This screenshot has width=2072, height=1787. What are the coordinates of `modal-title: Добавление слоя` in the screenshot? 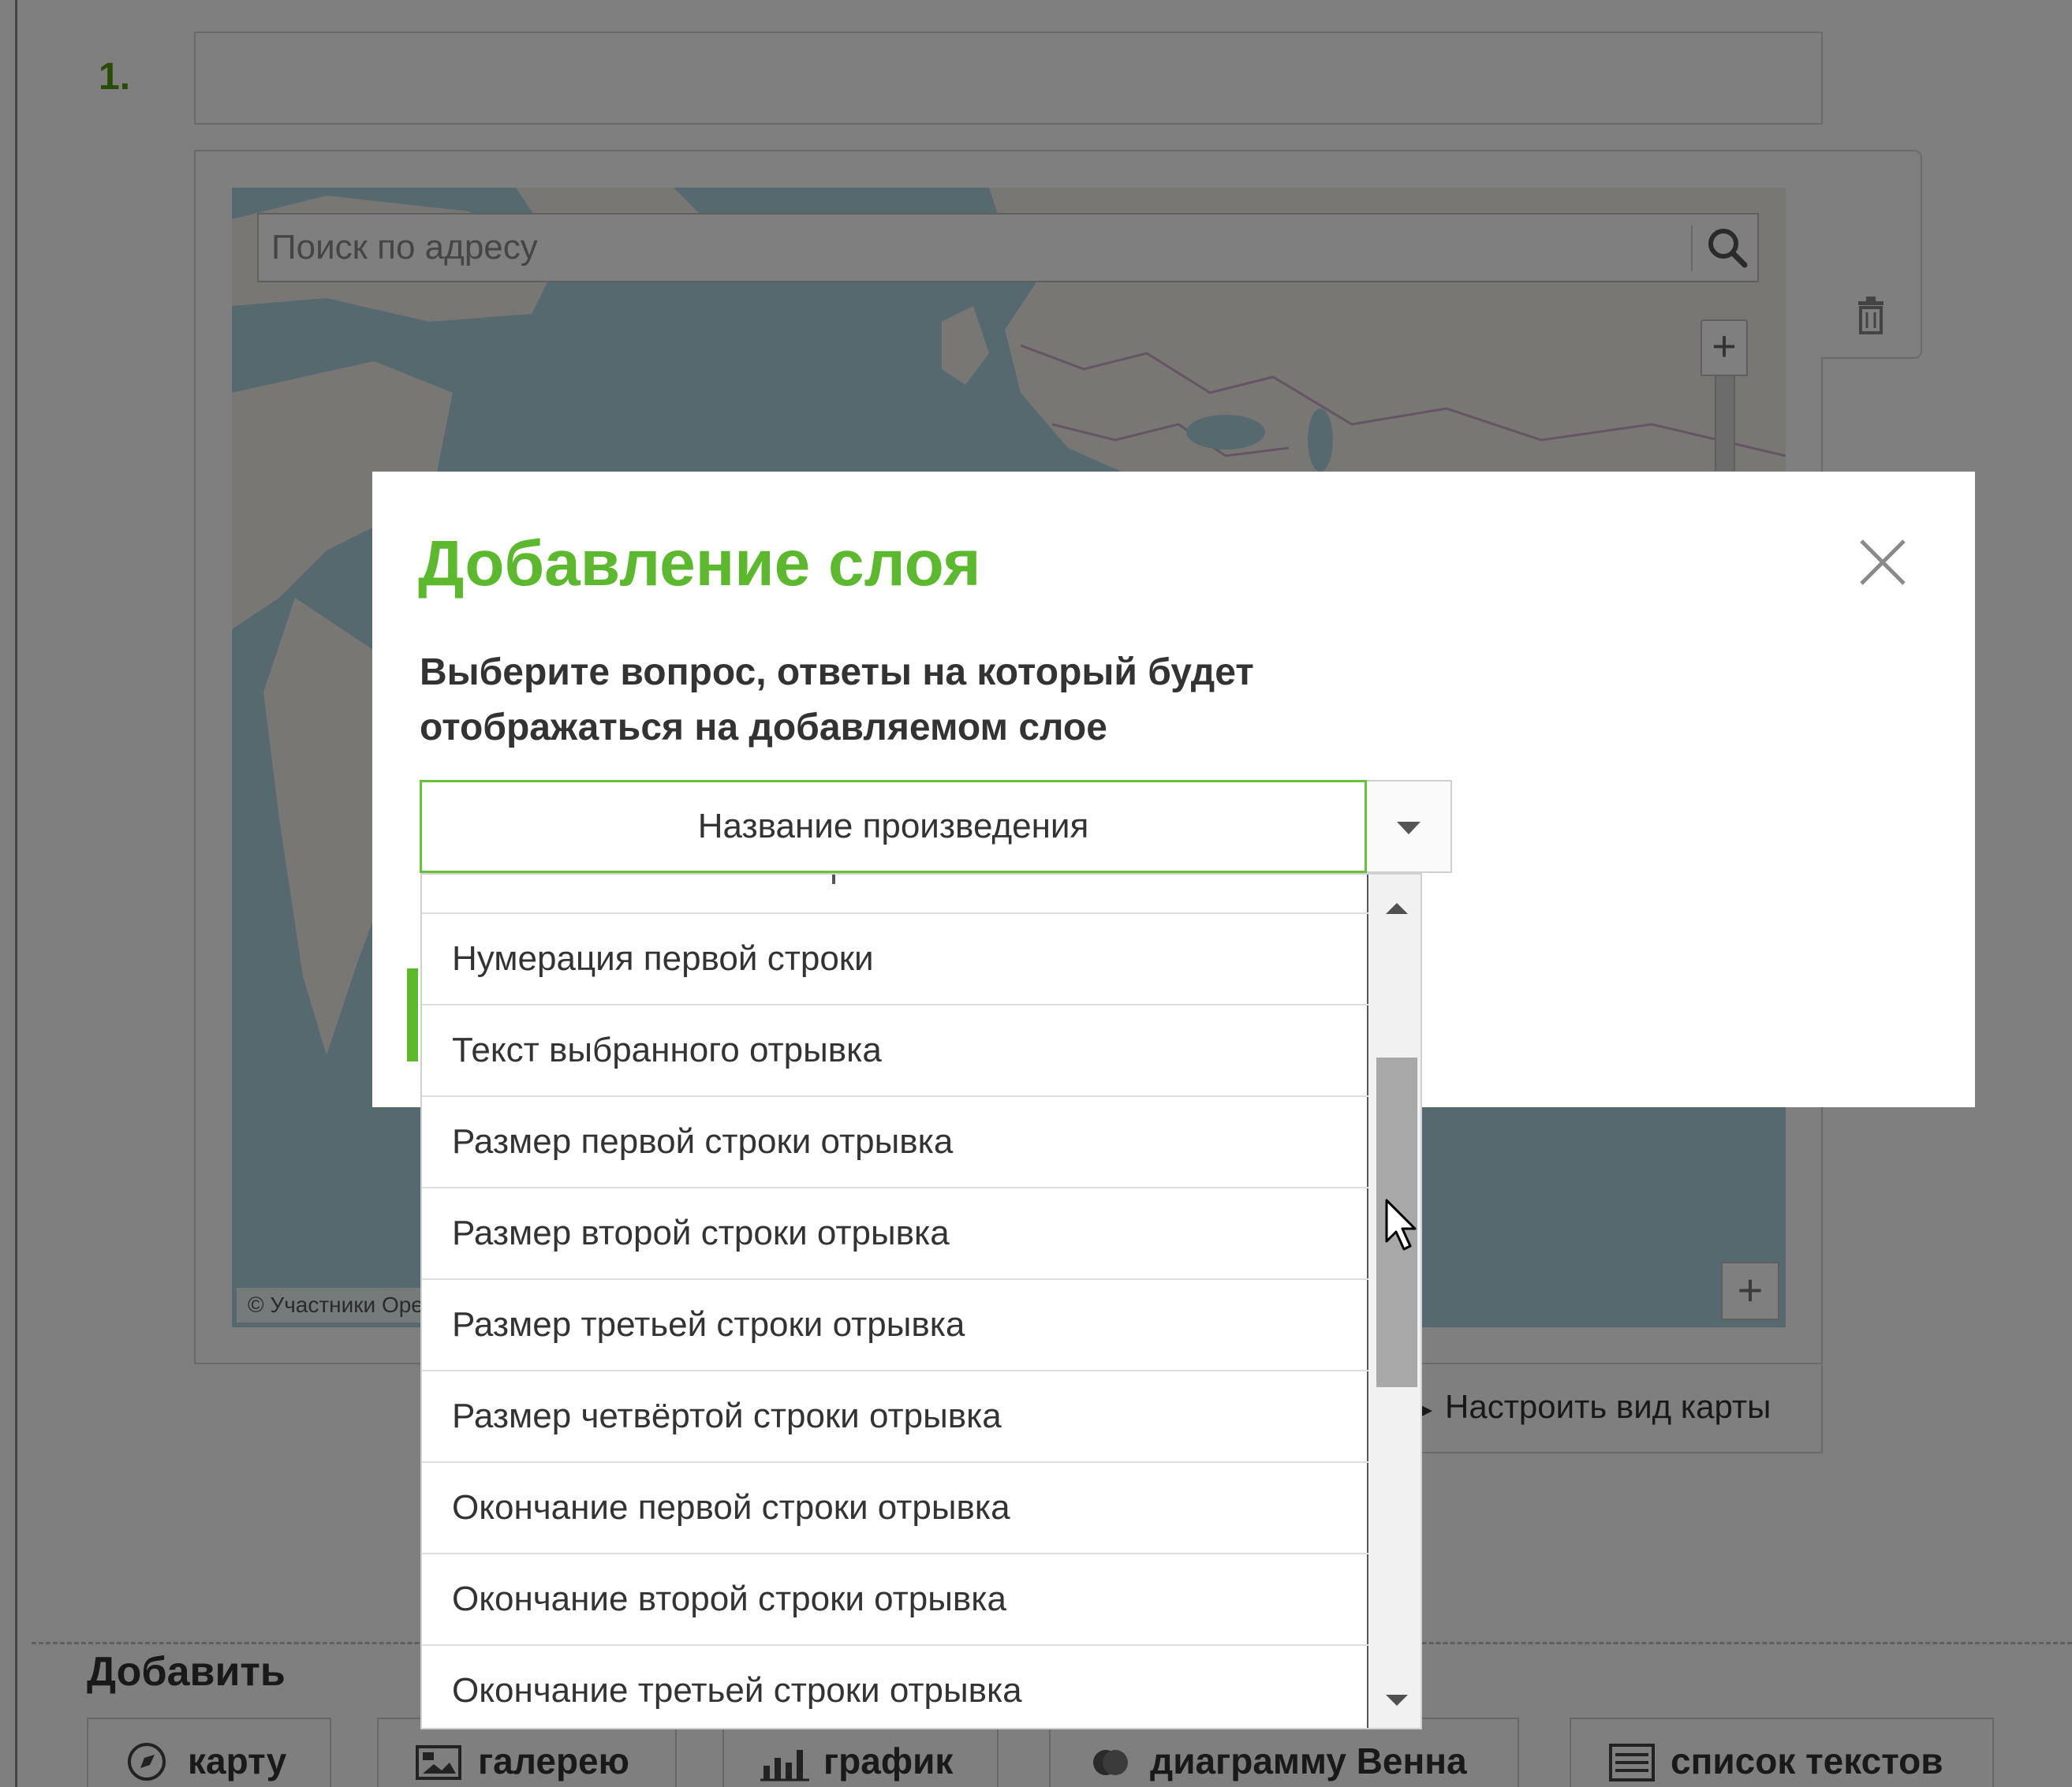 It's located at (699, 563).